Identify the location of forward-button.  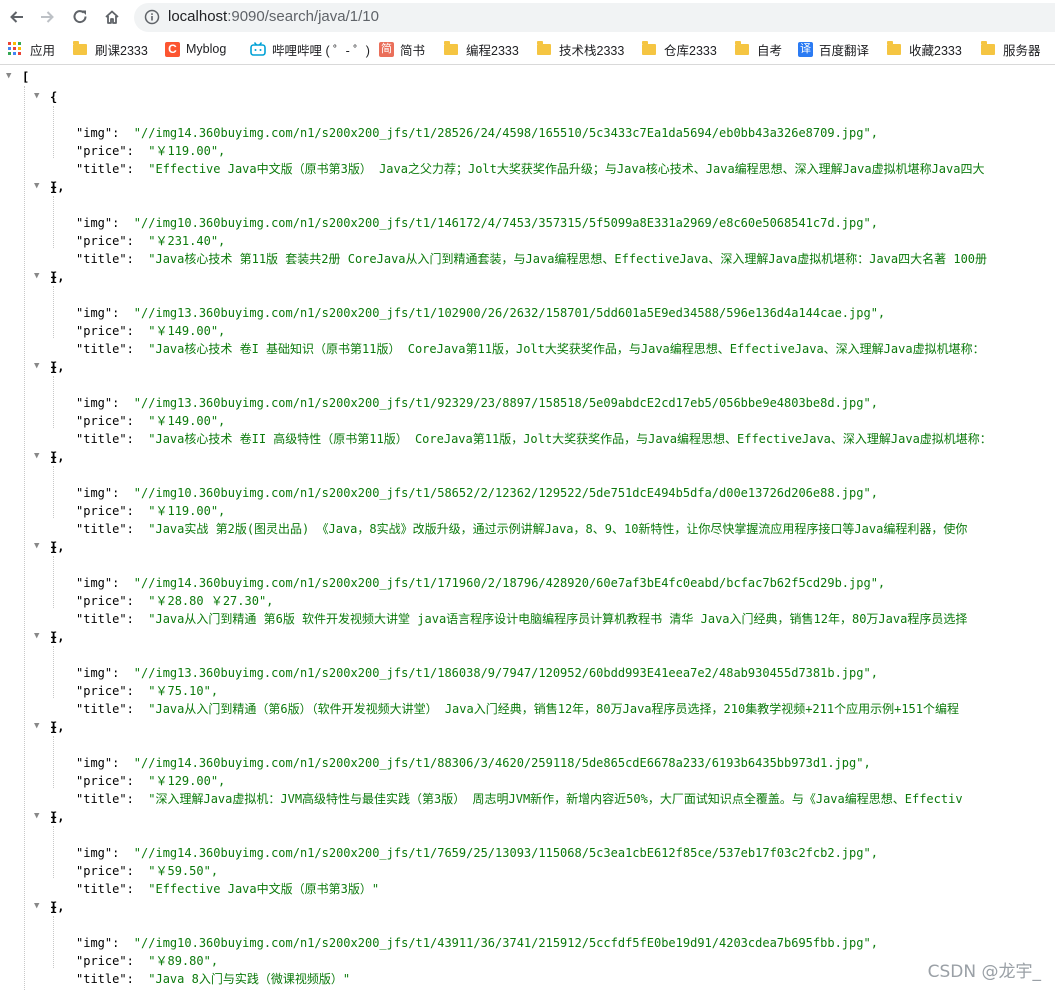
(47, 17).